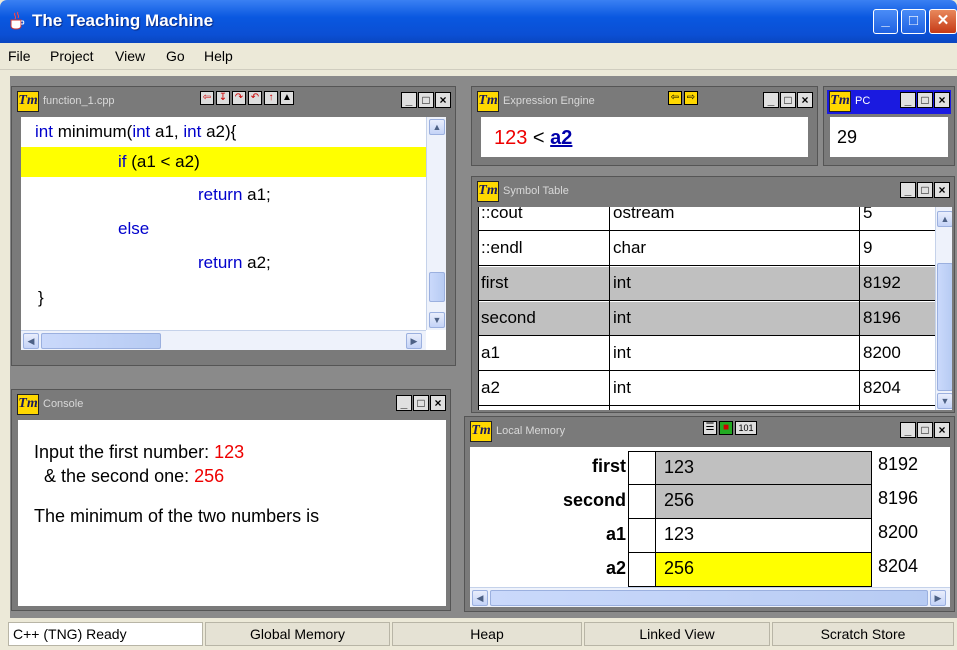 This screenshot has width=957, height=650. What do you see at coordinates (223, 98) in the screenshot?
I see `step-into-icon: ↧` at bounding box center [223, 98].